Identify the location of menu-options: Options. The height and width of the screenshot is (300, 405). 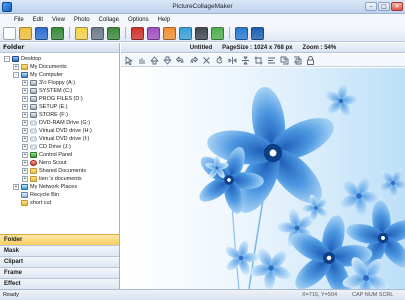
(138, 20).